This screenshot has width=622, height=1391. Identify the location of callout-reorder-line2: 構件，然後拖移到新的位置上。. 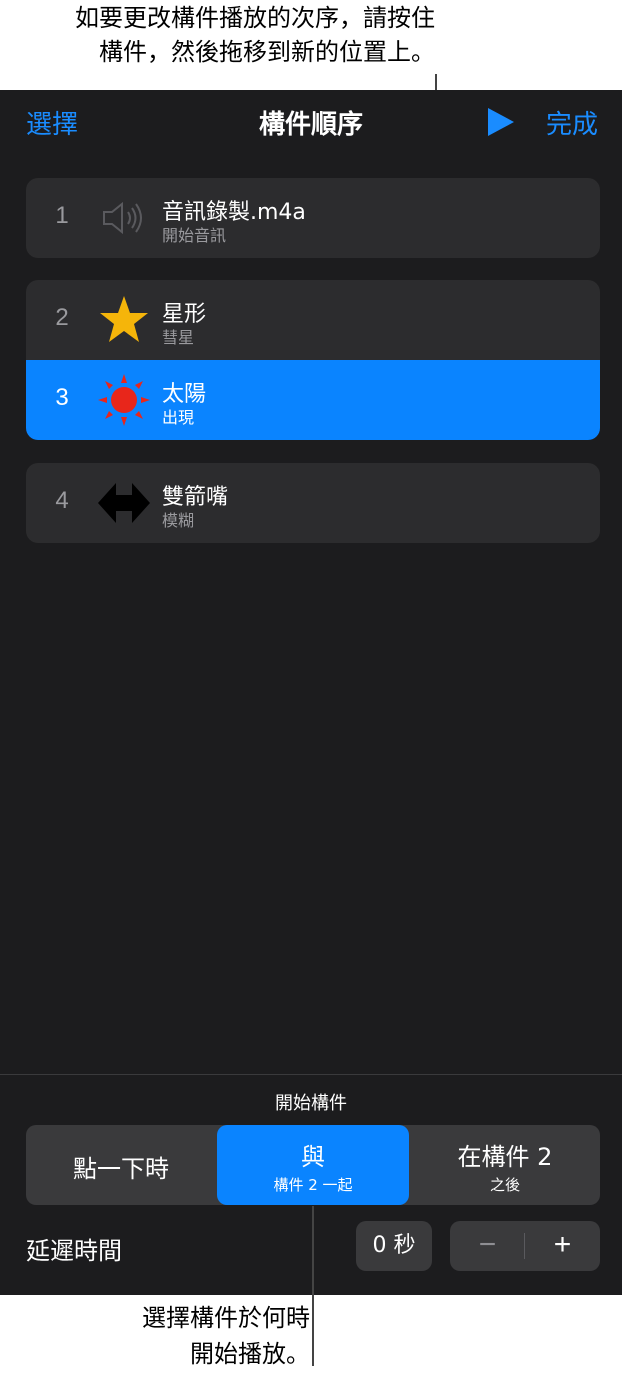
(267, 52).